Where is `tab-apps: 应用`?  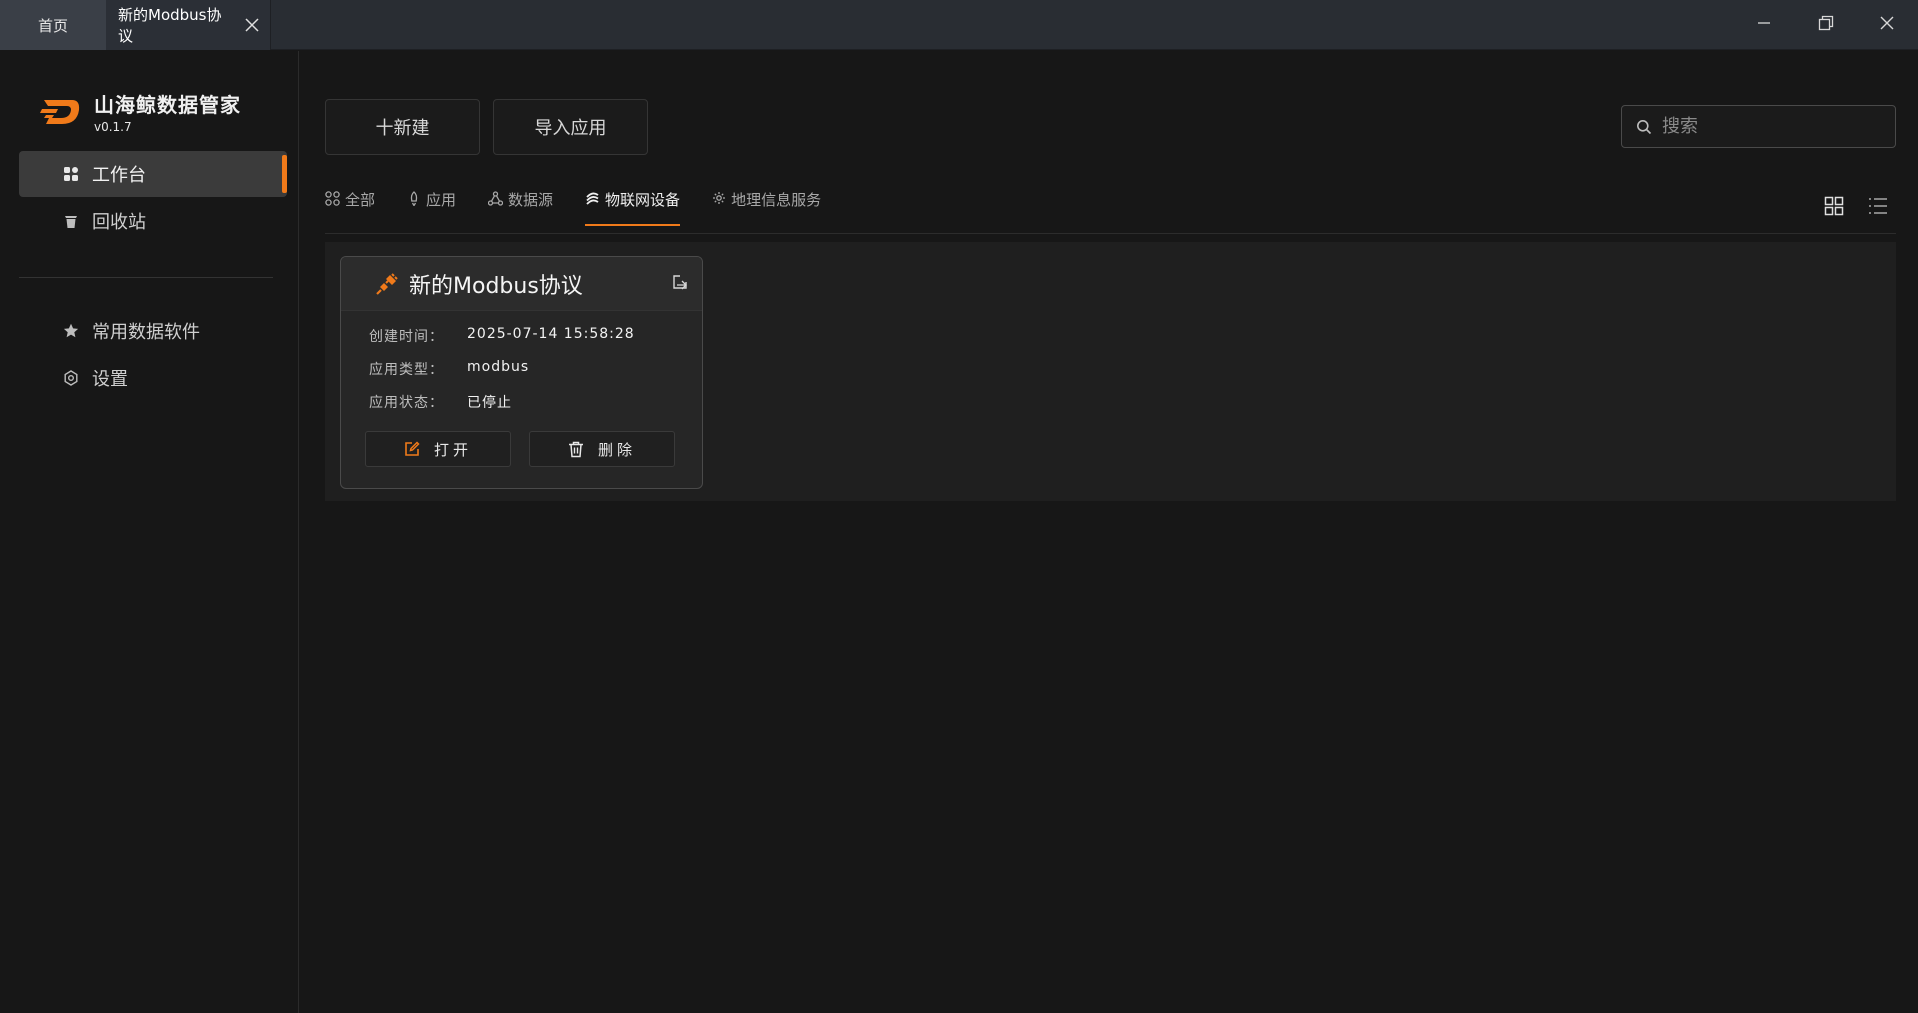 tab-apps: 应用 is located at coordinates (431, 205).